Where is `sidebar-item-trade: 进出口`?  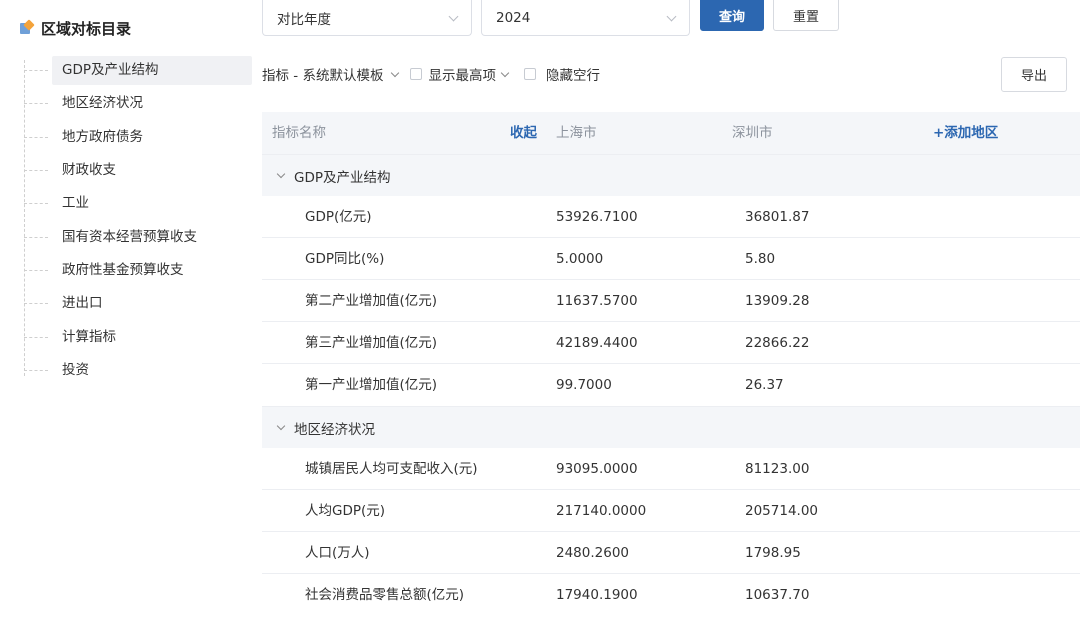
sidebar-item-trade: 进出口 is located at coordinates (138, 303).